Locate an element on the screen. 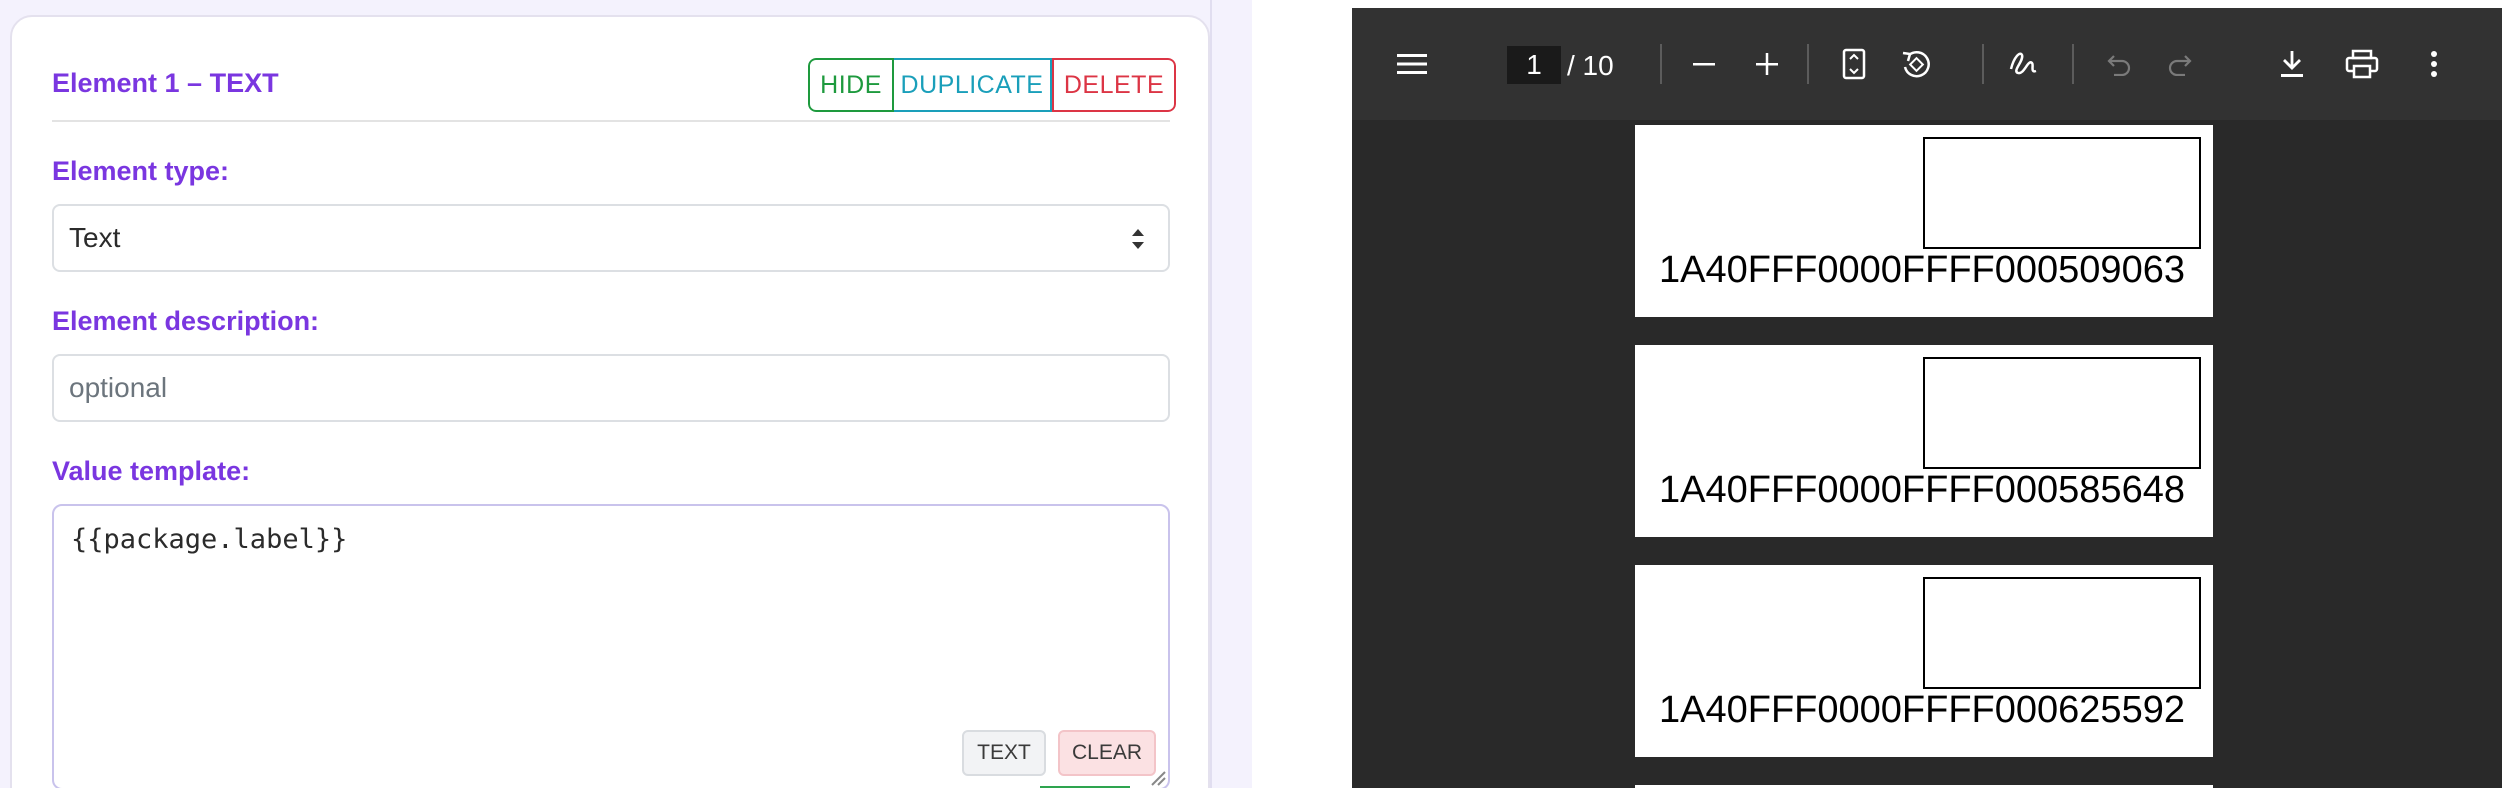 This screenshot has height=788, width=2502. delete-button: DELETE is located at coordinates (1114, 85).